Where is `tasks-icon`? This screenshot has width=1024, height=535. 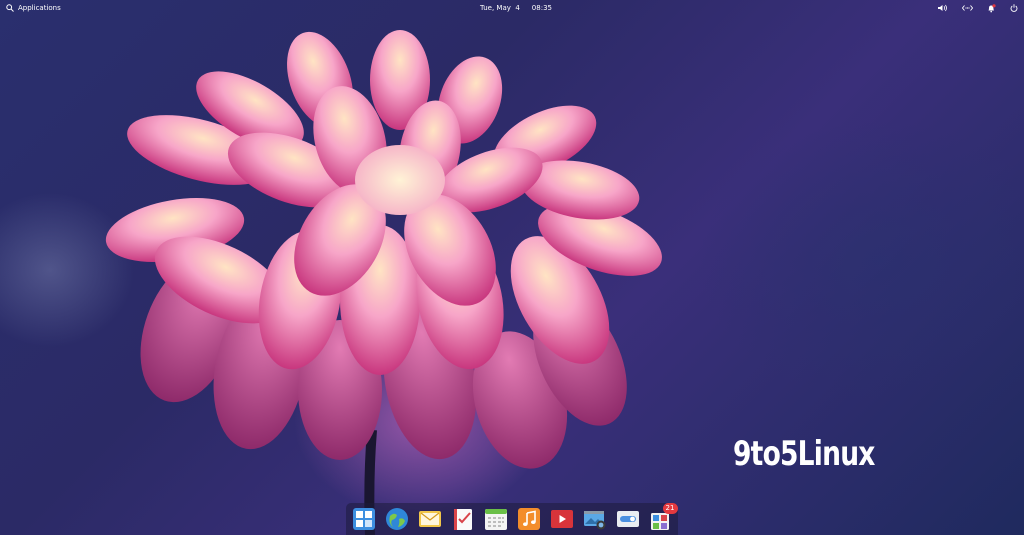 tasks-icon is located at coordinates (462, 519).